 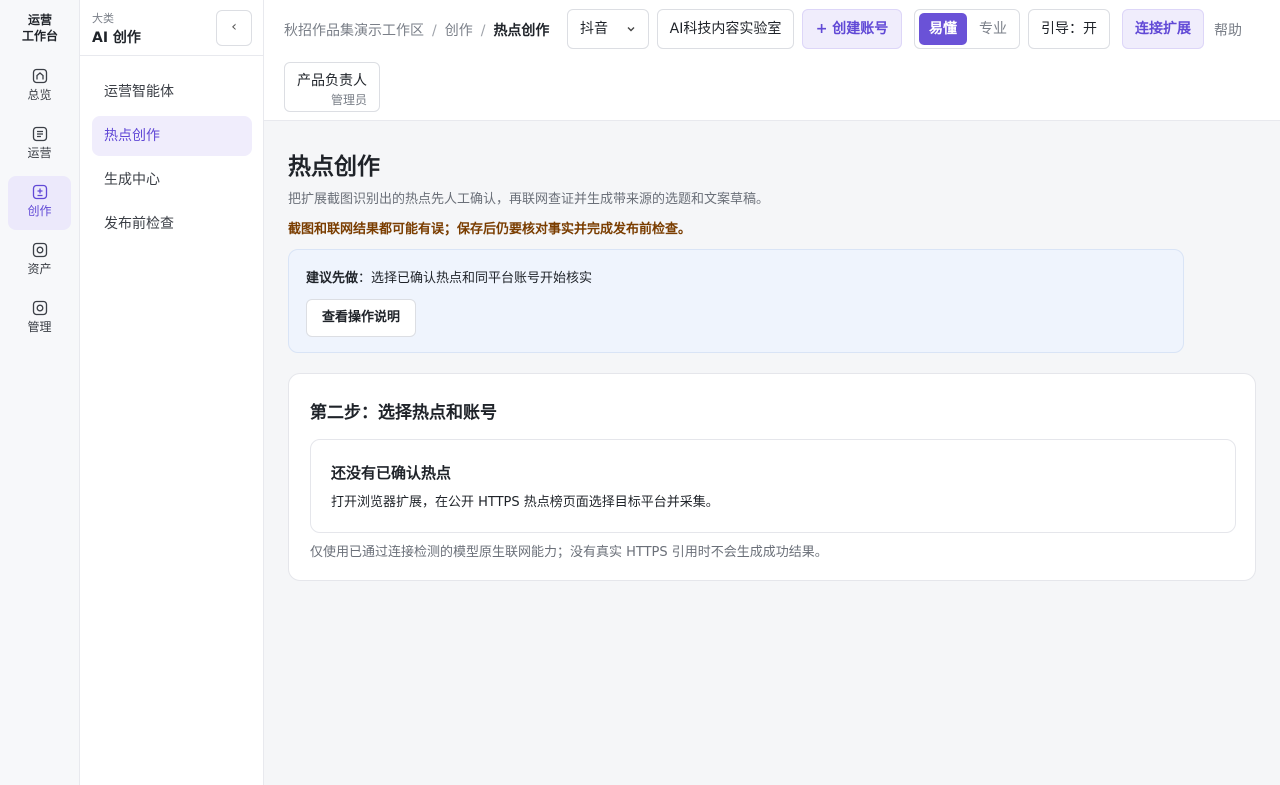 I want to click on app-brand: 运营 工作台, so click(x=40, y=28).